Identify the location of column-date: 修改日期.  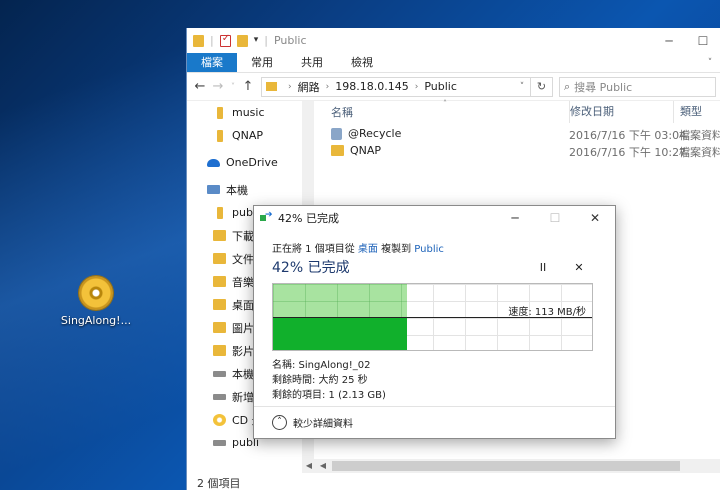
(591, 112).